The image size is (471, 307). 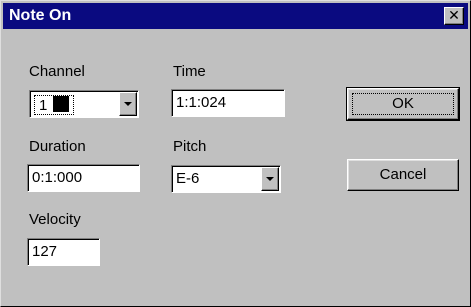 What do you see at coordinates (403, 175) in the screenshot?
I see `cancel-button: Cancel` at bounding box center [403, 175].